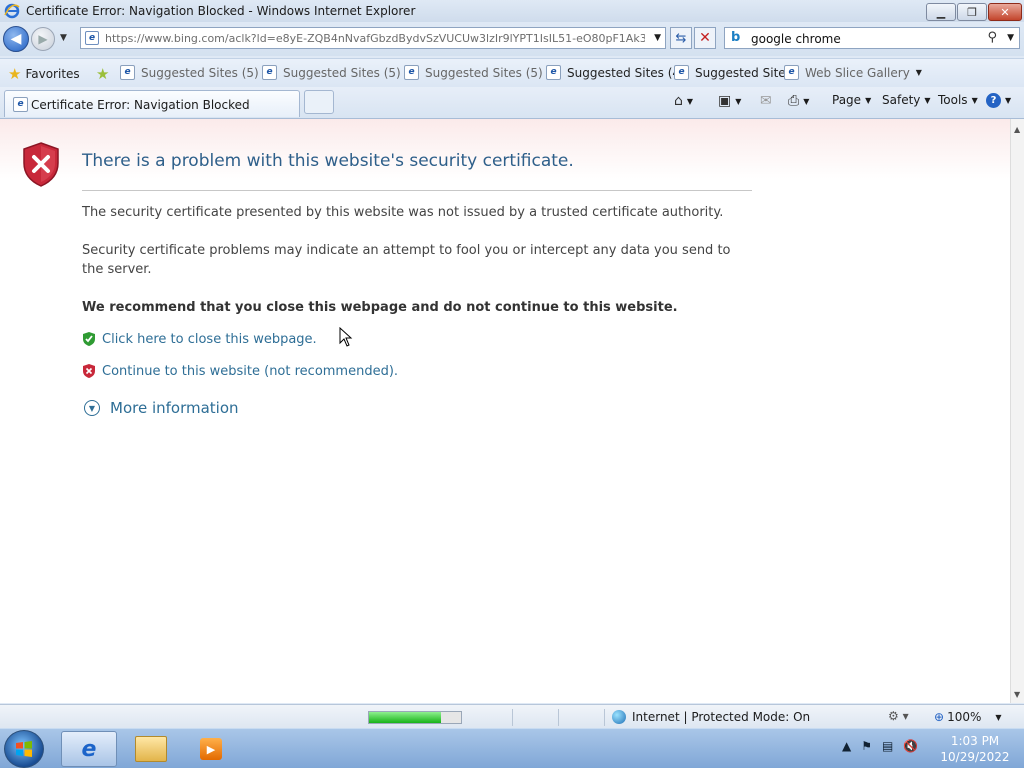 The image size is (1024, 768). Describe the element at coordinates (975, 749) in the screenshot. I see `clock: 1:03 PM 10/29/2022` at that location.